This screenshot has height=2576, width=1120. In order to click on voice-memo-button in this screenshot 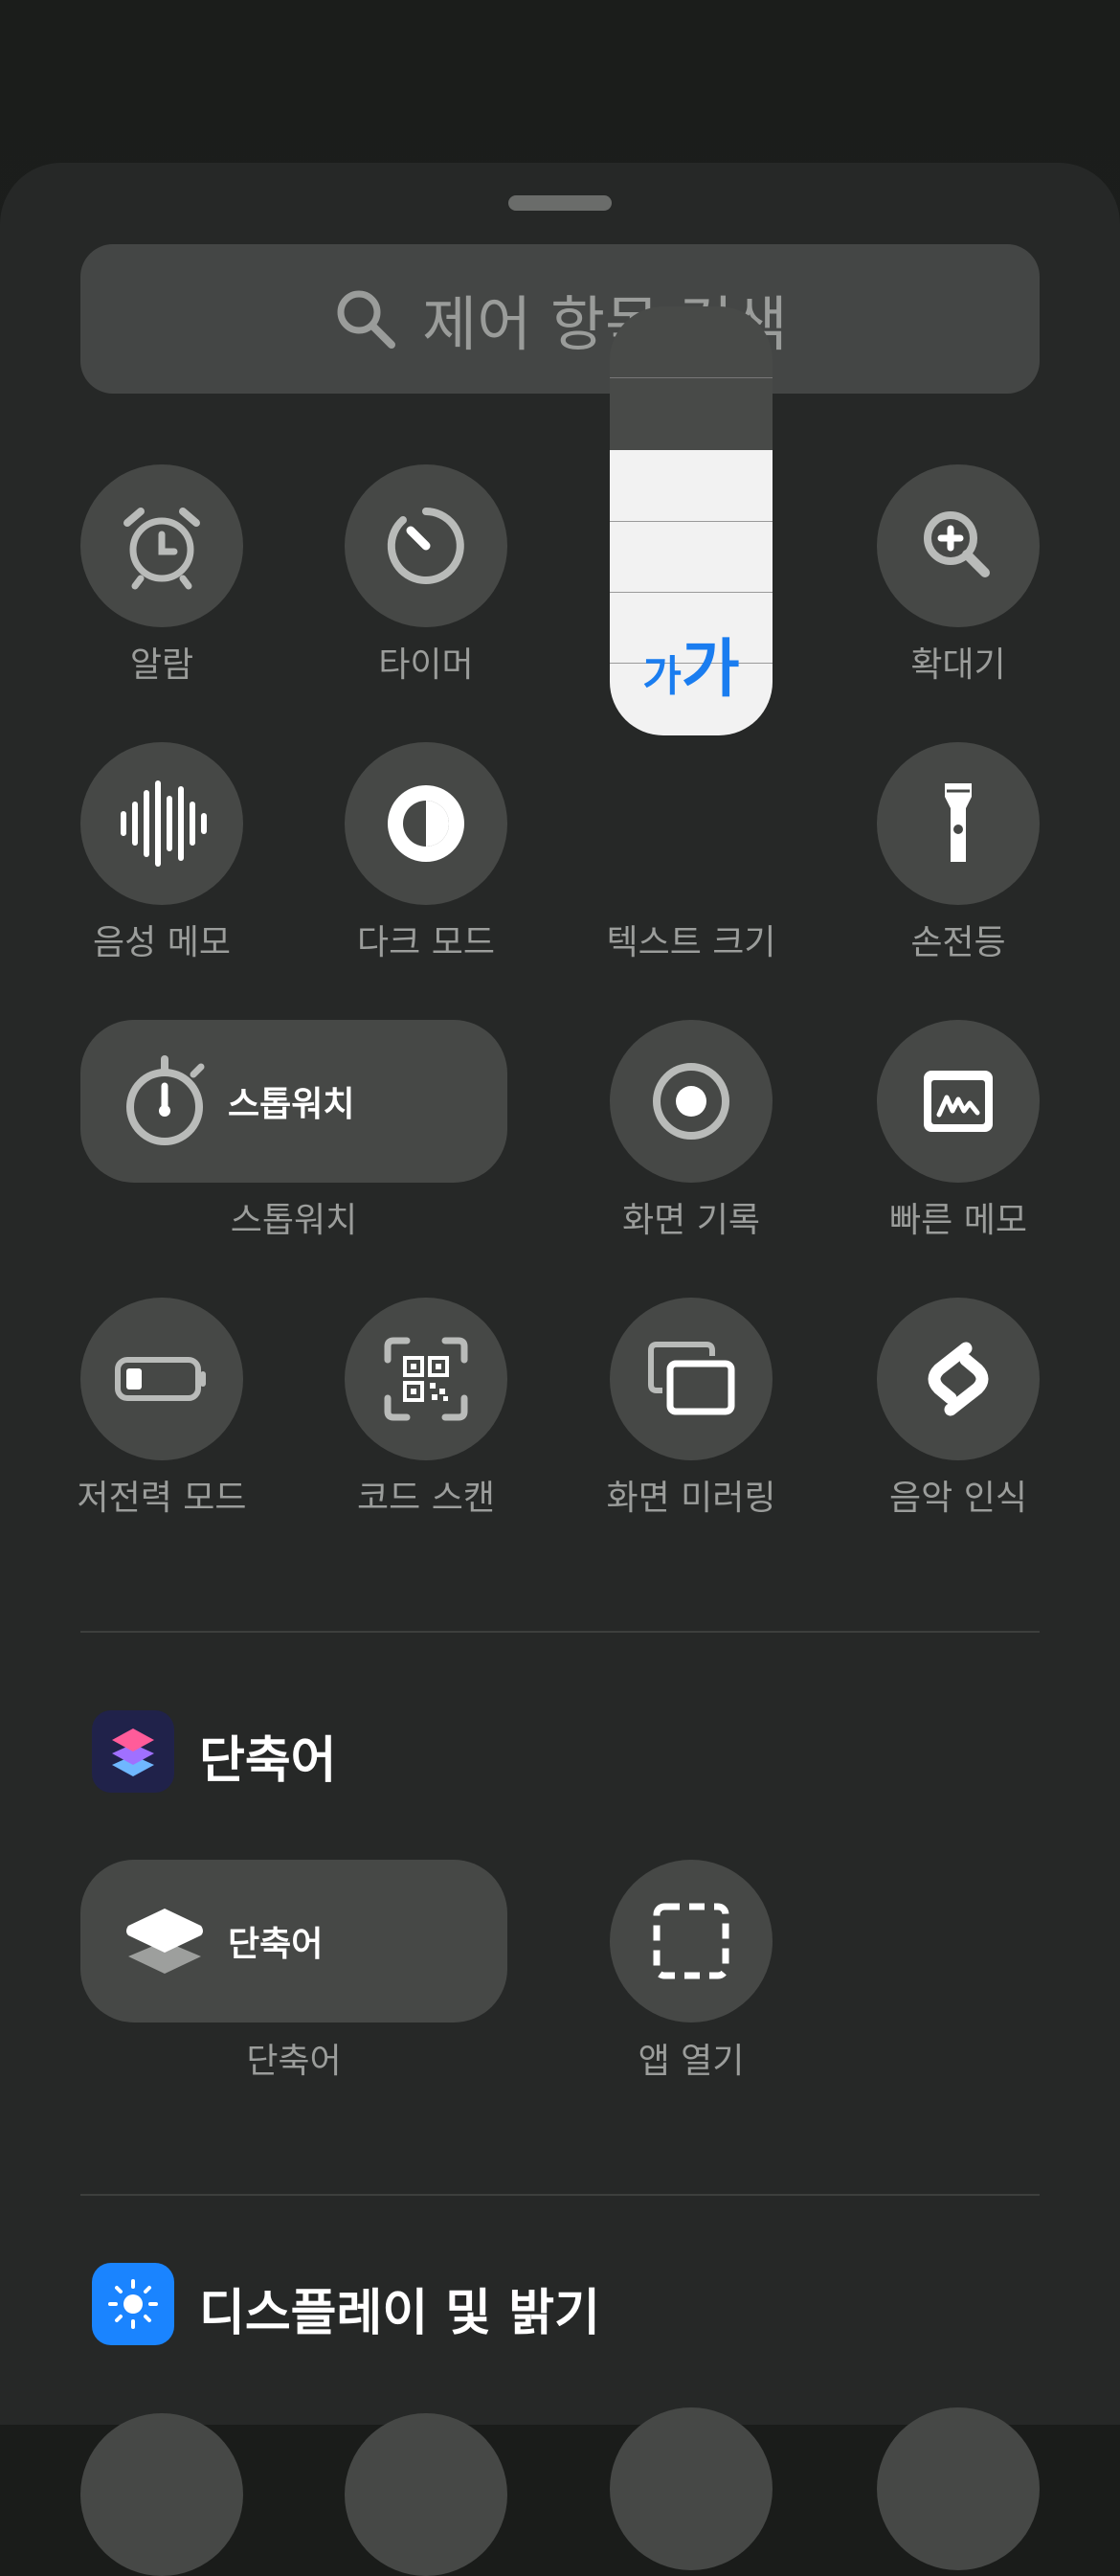, I will do `click(162, 823)`.